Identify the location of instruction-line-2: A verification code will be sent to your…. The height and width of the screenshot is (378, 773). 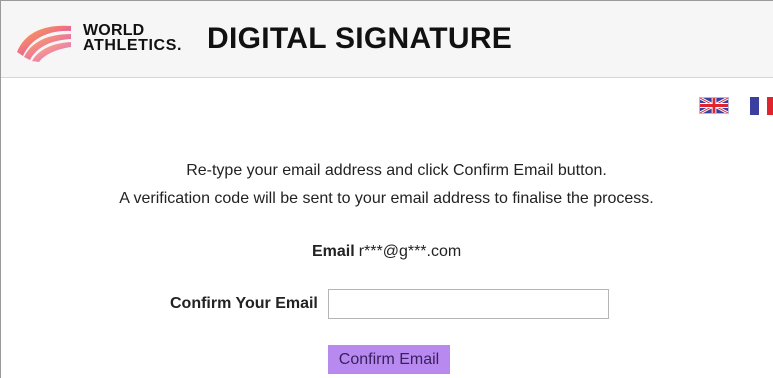
(386, 198).